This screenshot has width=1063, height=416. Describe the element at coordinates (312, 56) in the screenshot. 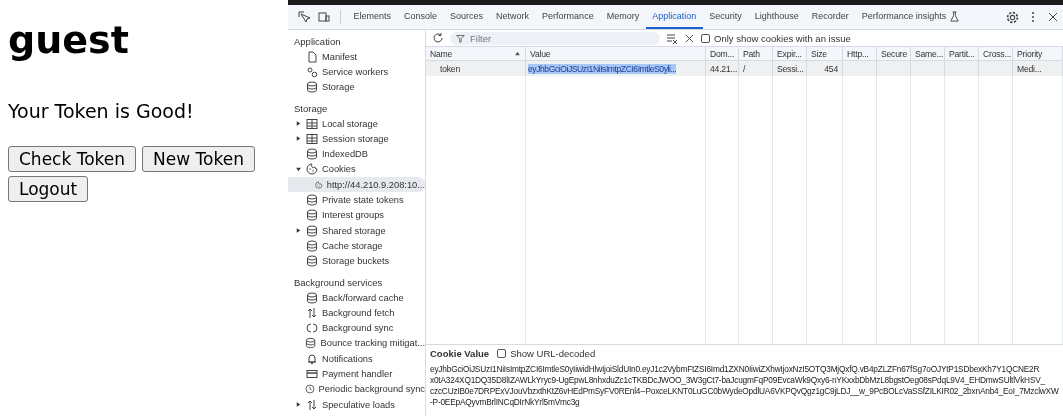

I see `file-icon` at that location.